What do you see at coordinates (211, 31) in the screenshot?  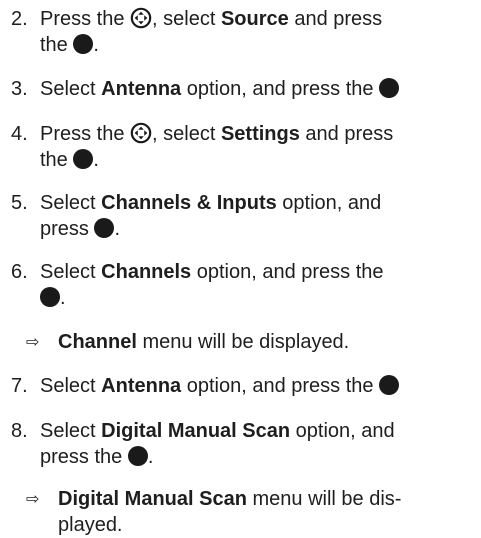 I see `step-text: Press the , select Source and press the .` at bounding box center [211, 31].